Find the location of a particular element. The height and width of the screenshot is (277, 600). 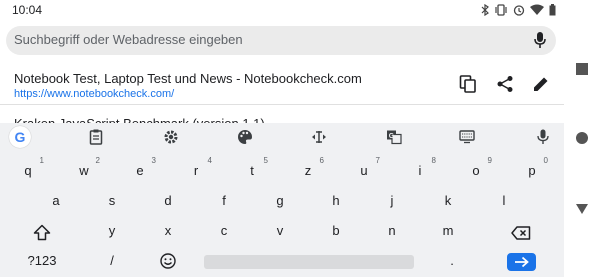

space-bar is located at coordinates (309, 262).